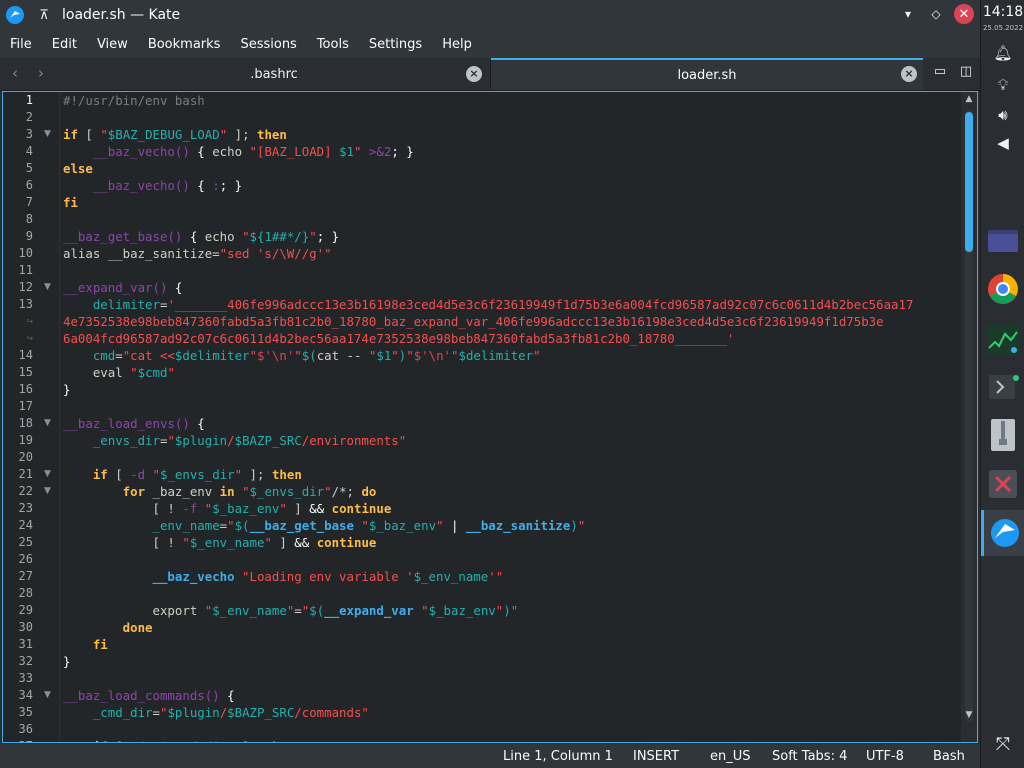 This screenshot has height=768, width=1024. I want to click on taskbar-file-manager, so click(1002, 240).